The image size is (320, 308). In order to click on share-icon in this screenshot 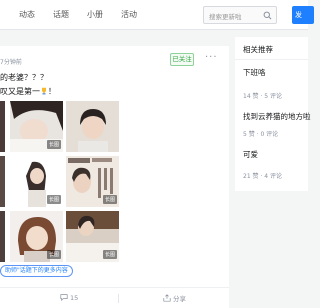, I will do `click(167, 298)`.